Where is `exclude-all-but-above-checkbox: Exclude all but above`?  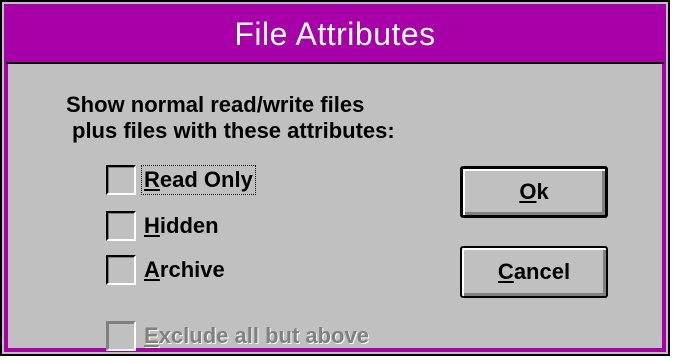 exclude-all-but-above-checkbox: Exclude all but above is located at coordinates (238, 336).